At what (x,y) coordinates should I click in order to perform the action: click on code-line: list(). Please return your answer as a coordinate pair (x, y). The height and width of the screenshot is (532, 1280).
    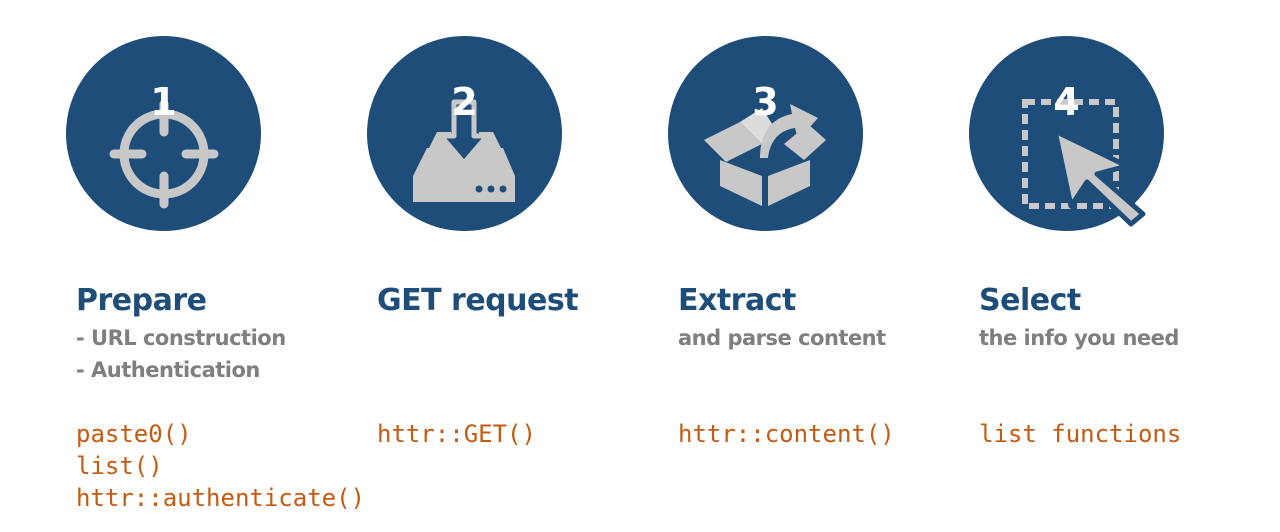
    Looking at the image, I should click on (119, 466).